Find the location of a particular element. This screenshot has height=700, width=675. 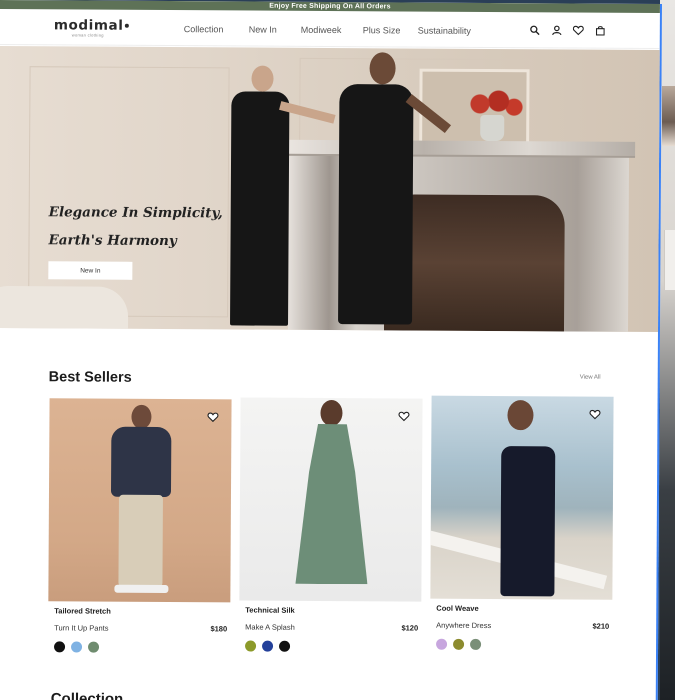

brand-logo: modimal woman clothing is located at coordinates (91, 27).